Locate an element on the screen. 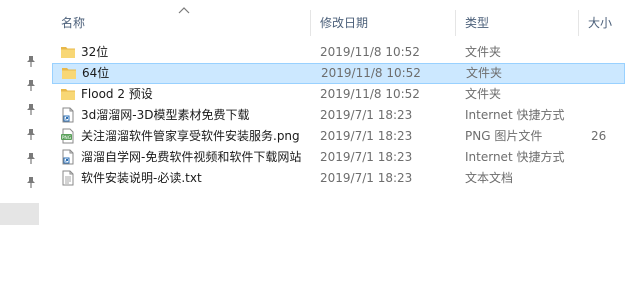  nav-item-selected is located at coordinates (19, 214).